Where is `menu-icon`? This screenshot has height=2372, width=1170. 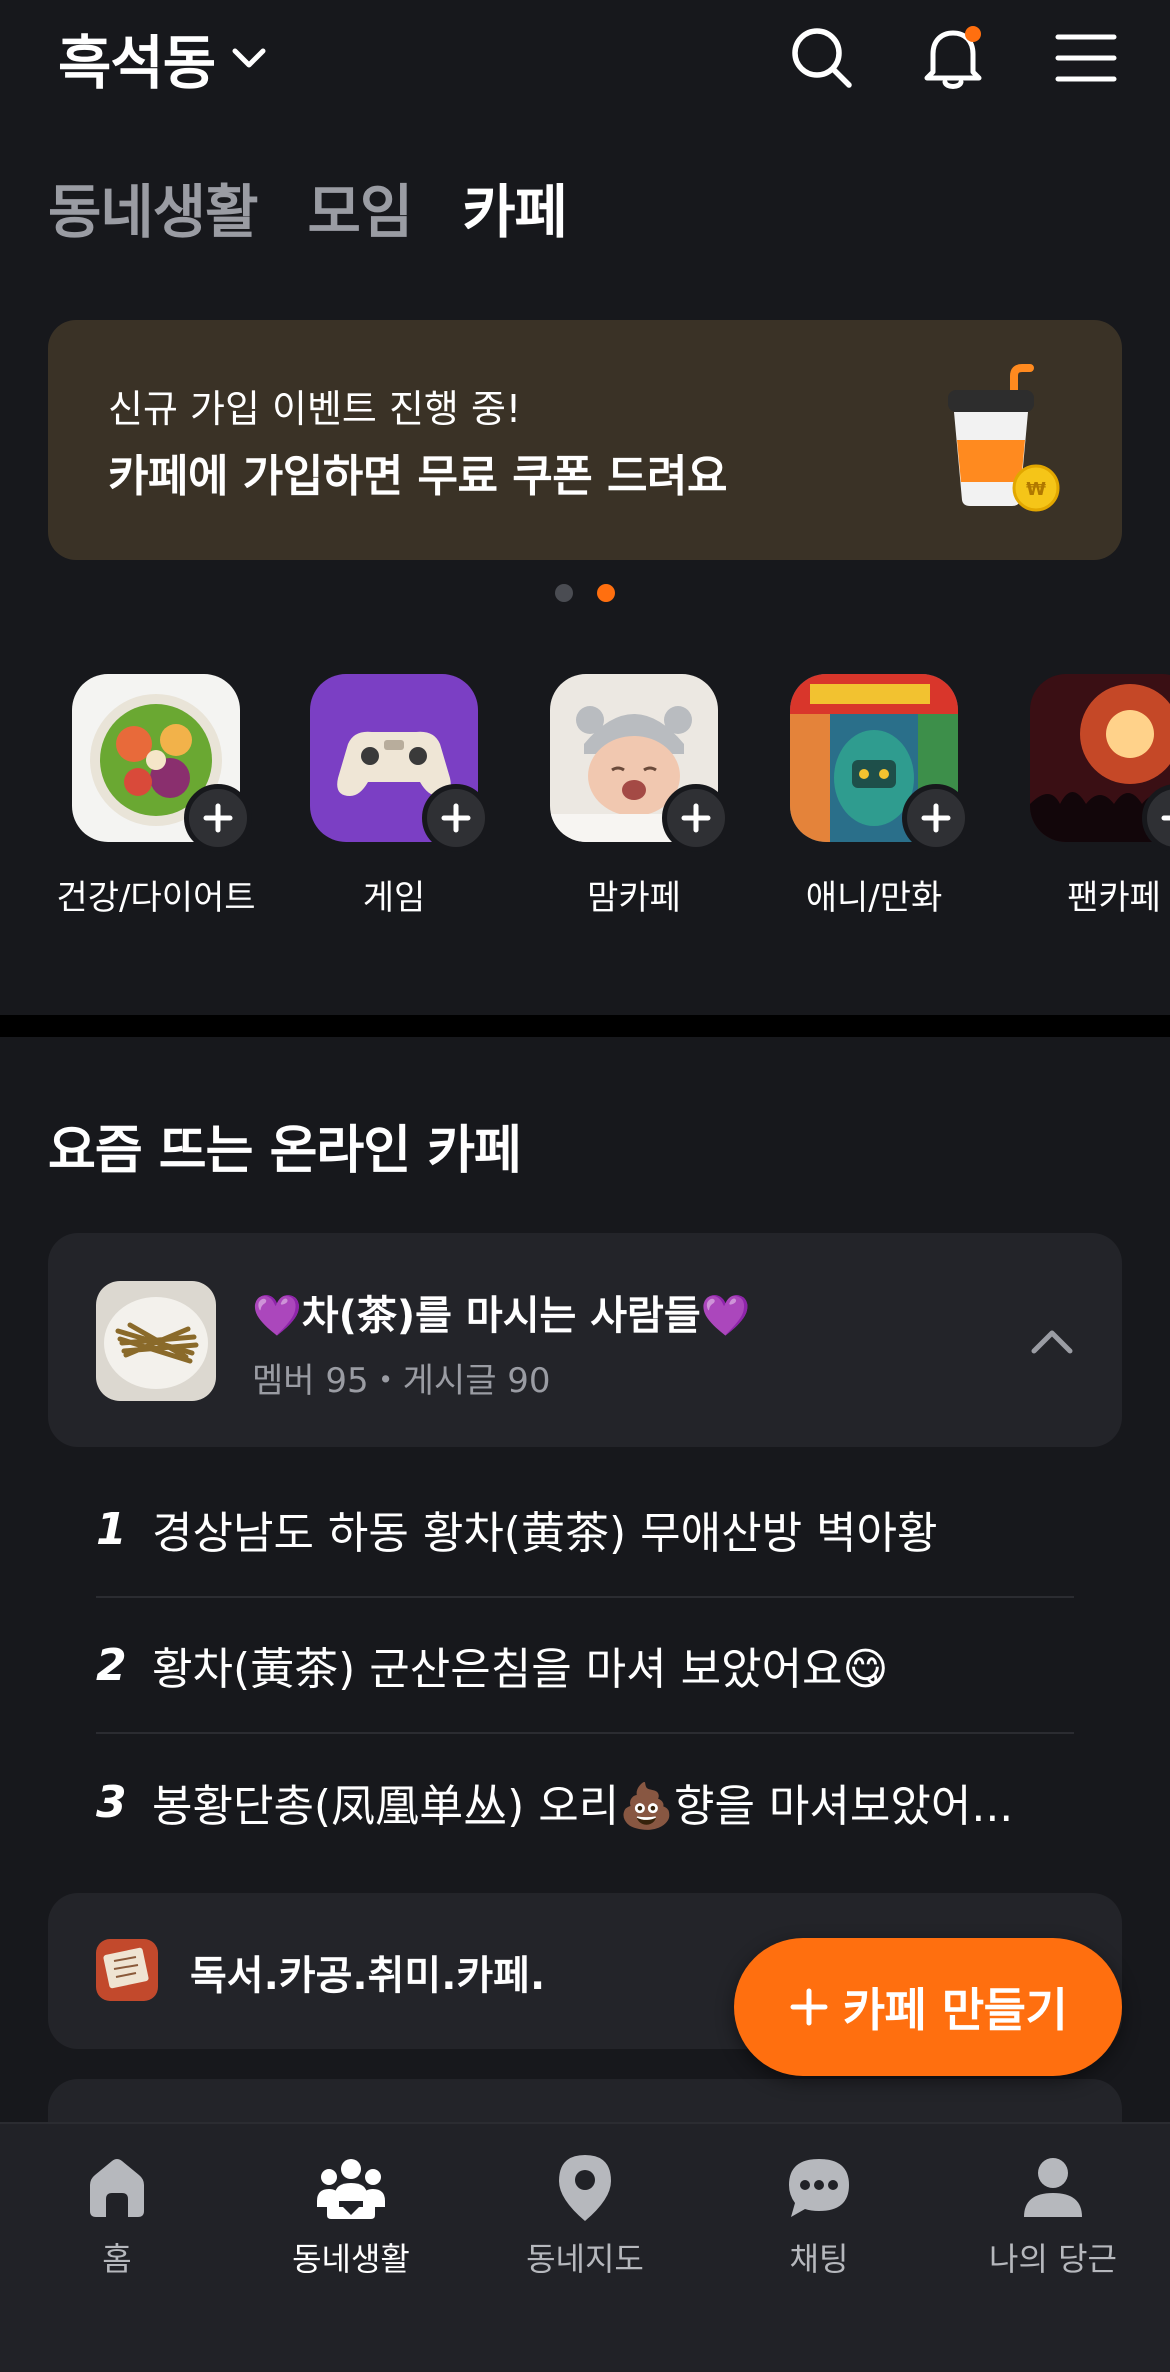
menu-icon is located at coordinates (1086, 58).